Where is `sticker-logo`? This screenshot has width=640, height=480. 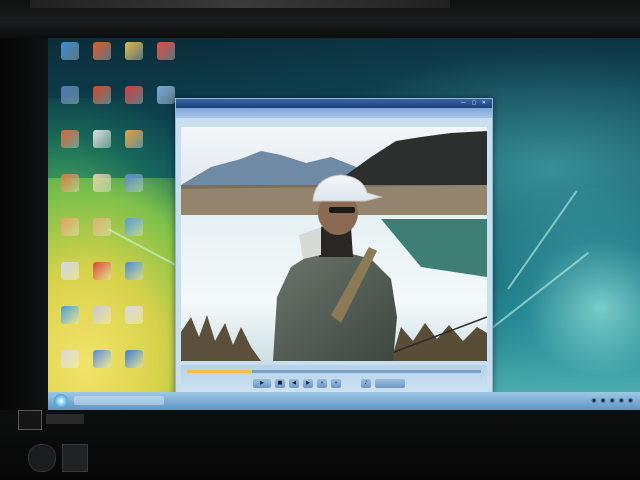 sticker-logo is located at coordinates (75, 458).